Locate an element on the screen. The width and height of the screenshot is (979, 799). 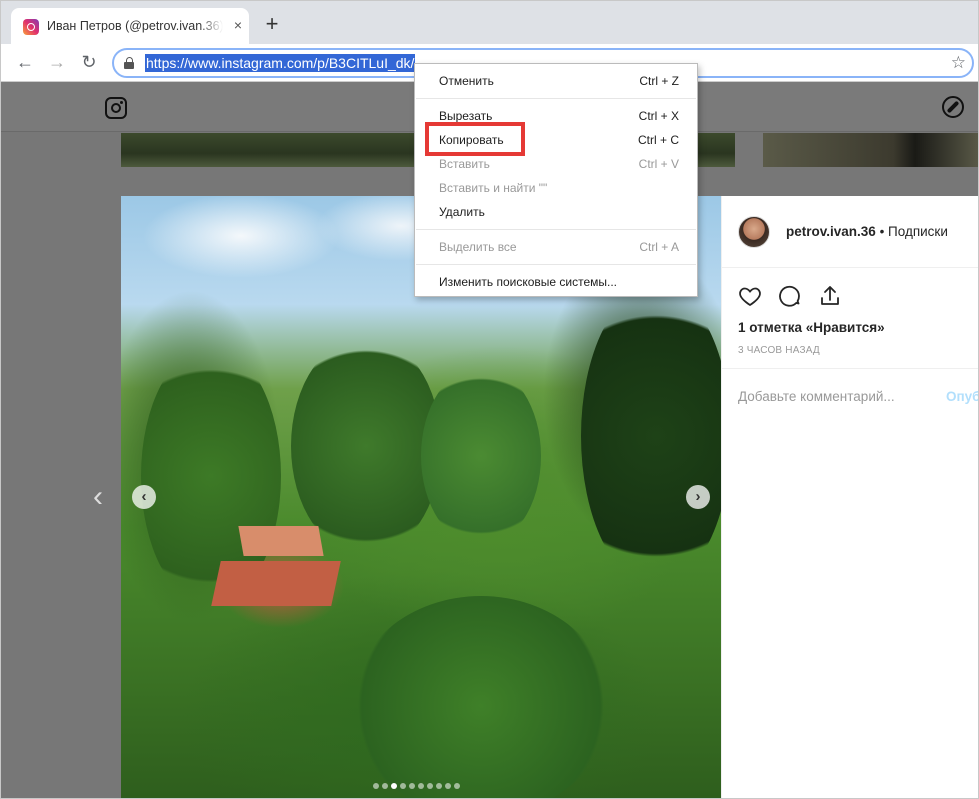
share-icon is located at coordinates (830, 296).